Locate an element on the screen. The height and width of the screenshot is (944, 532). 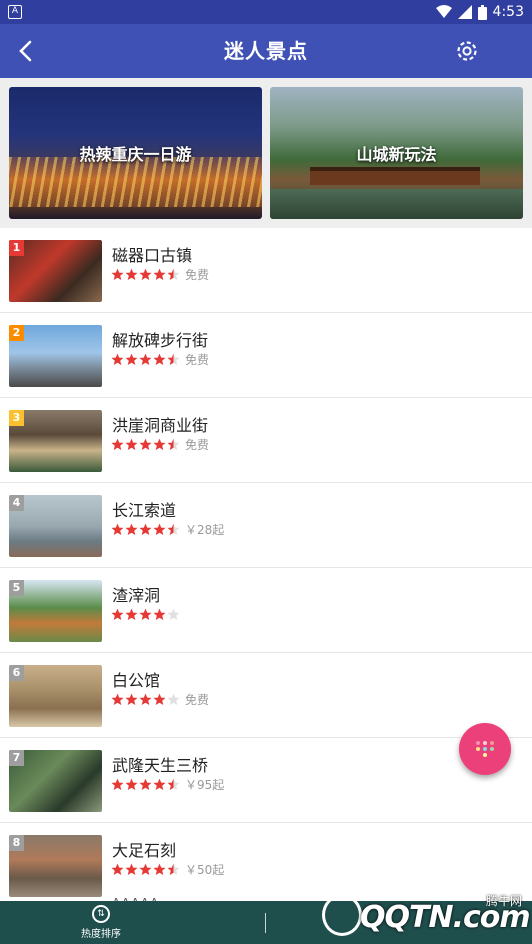
list-item: 1 磁器口古镇免费 is located at coordinates (266, 270).